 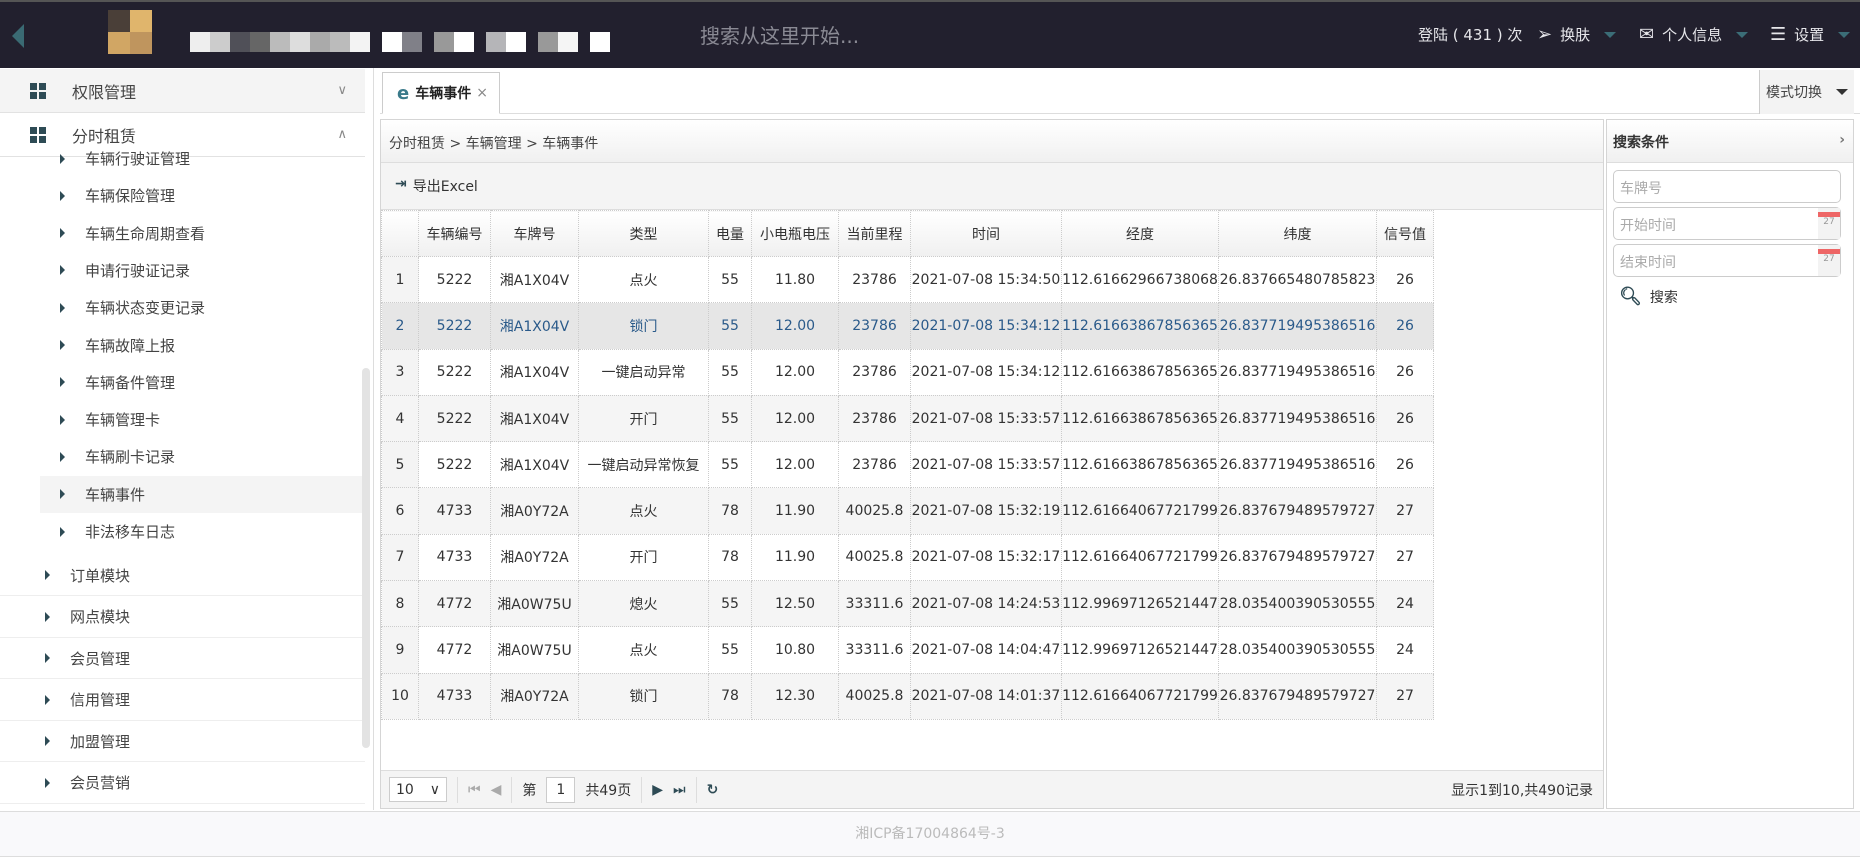 I want to click on sidebar-module: 加盟管理, so click(x=182, y=741).